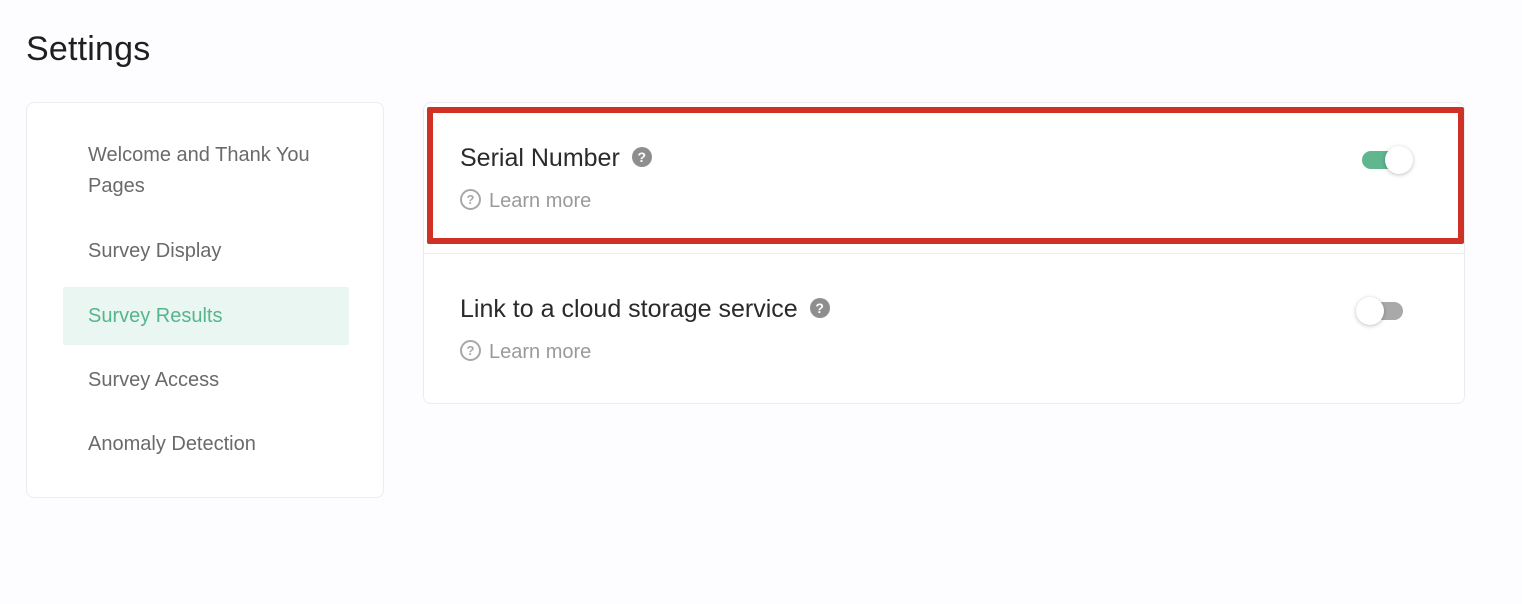 This screenshot has height=604, width=1522. I want to click on sidebar-item-welcome-thank-you: Welcome and Thank You Pages, so click(206, 171).